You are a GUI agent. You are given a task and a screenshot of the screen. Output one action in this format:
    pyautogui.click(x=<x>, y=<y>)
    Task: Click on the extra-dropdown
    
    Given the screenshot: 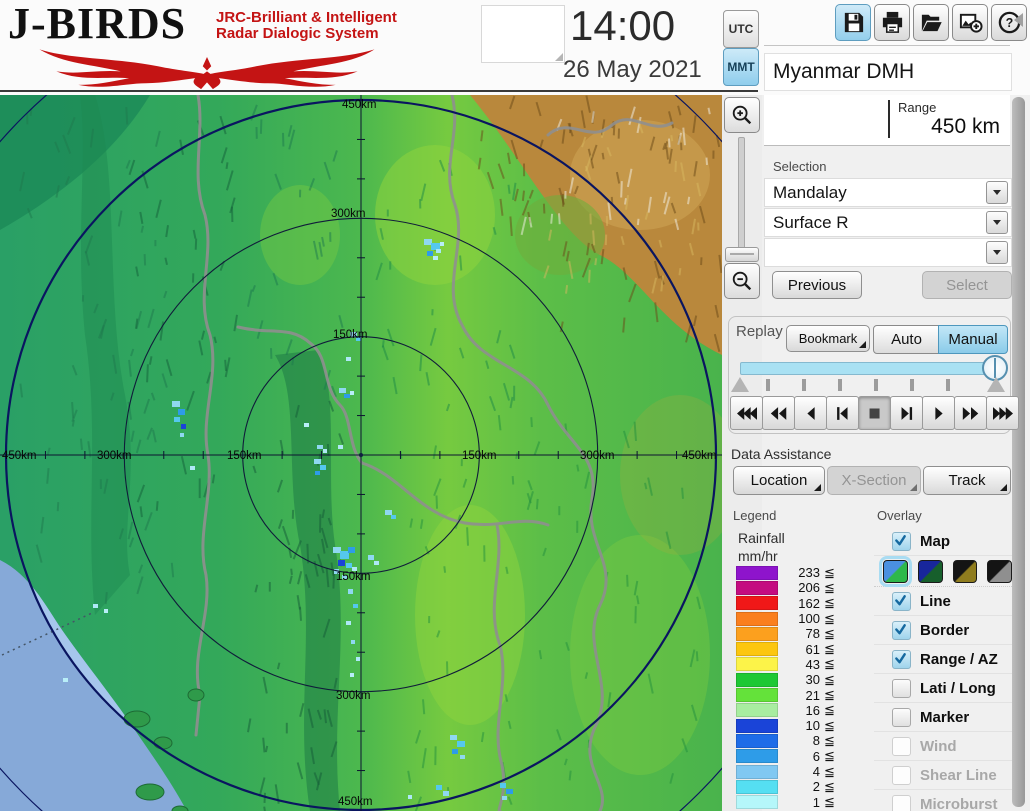 What is the action you would take?
    pyautogui.click(x=888, y=252)
    